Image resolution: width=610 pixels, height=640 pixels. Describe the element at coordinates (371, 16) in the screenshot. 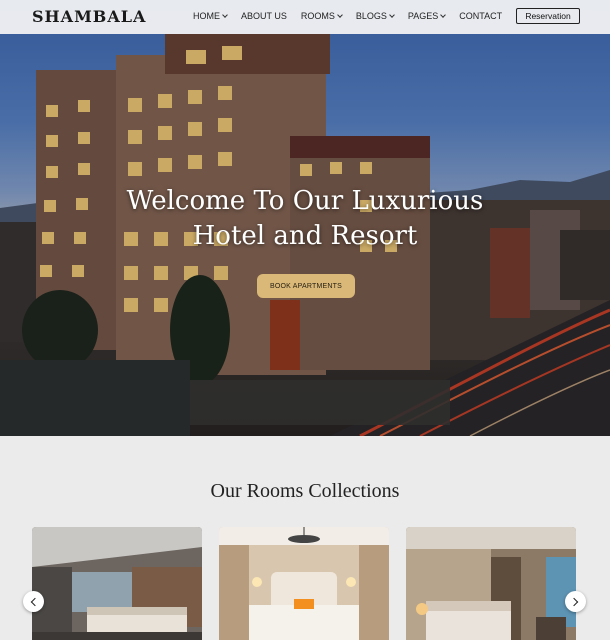

I see `nav-item-label: BLOGS` at that location.